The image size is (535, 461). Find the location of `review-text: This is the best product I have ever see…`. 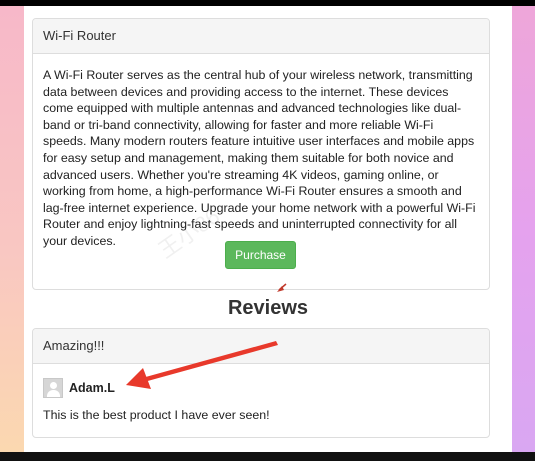

review-text: This is the best product I have ever see… is located at coordinates (156, 415).